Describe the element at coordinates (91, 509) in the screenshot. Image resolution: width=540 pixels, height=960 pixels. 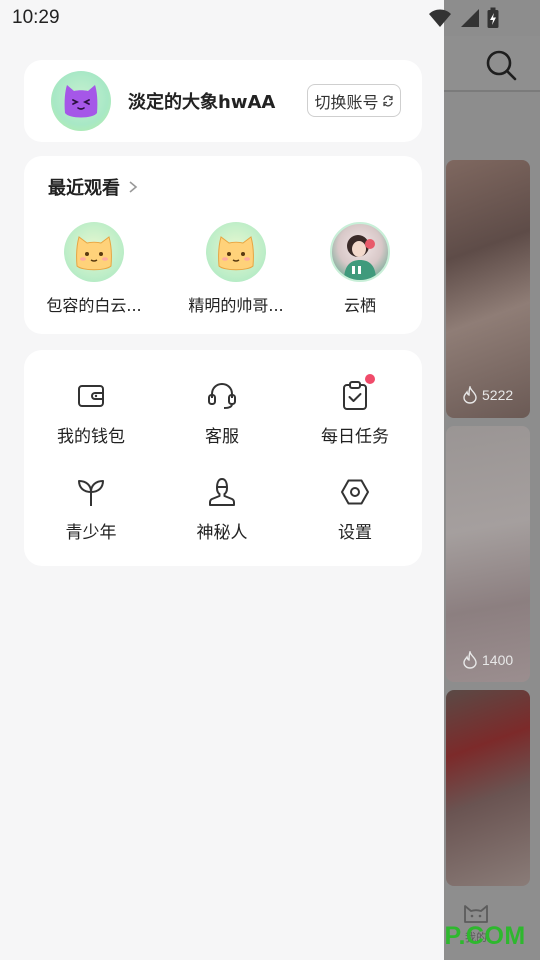
I see `menu-teen-mode: 青少年` at that location.